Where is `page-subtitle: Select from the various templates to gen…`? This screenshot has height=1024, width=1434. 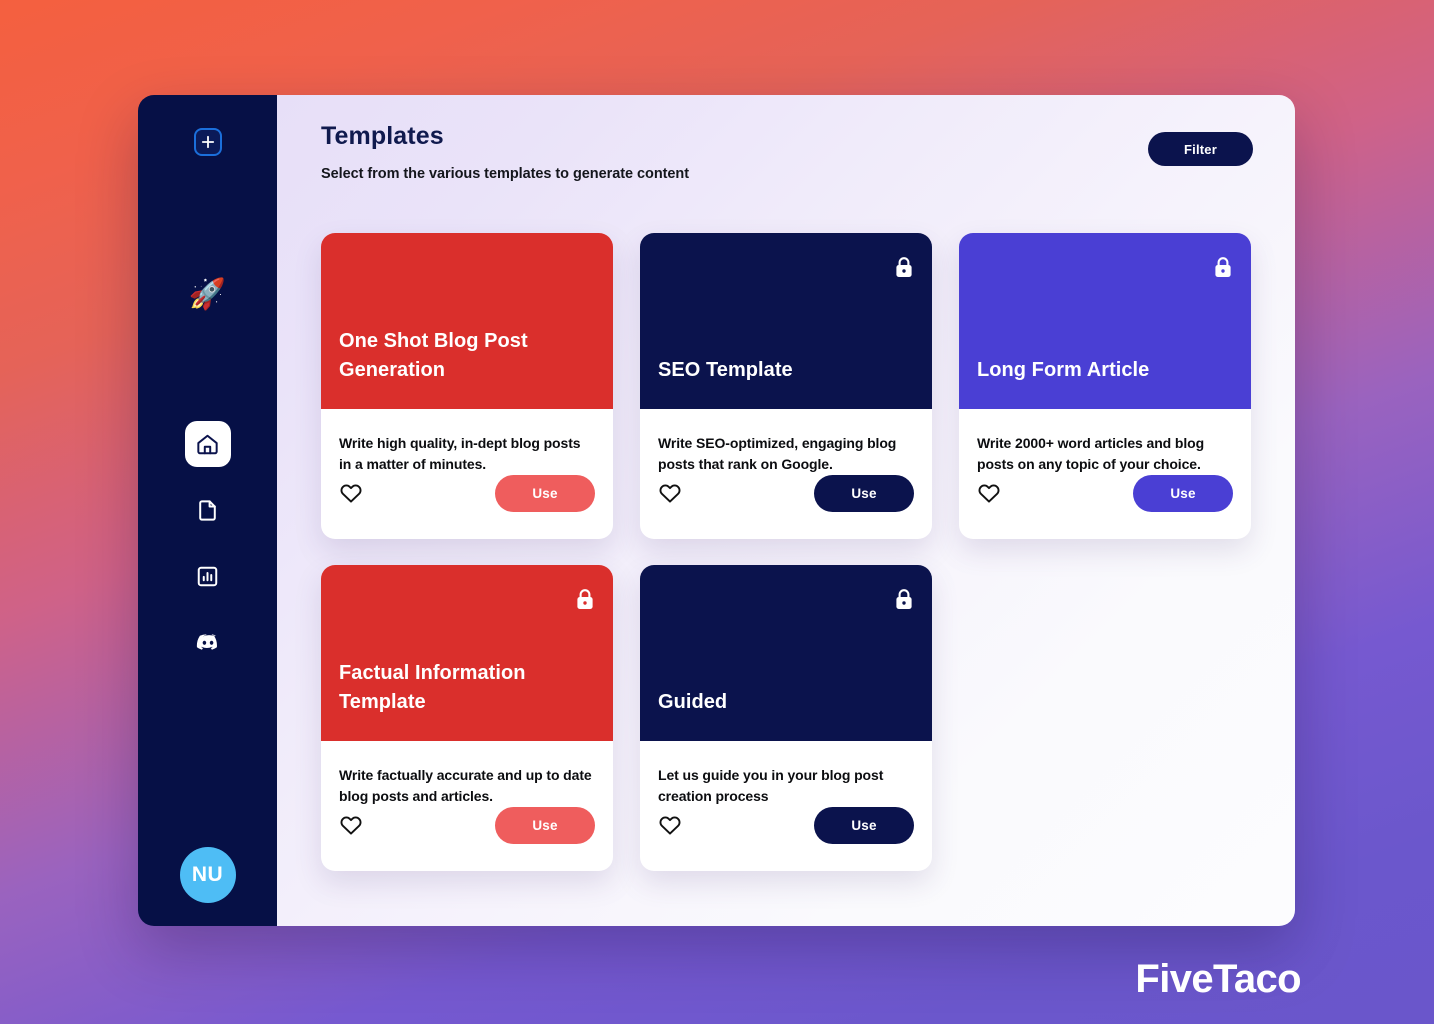
page-subtitle: Select from the various templates to gen… is located at coordinates (505, 174).